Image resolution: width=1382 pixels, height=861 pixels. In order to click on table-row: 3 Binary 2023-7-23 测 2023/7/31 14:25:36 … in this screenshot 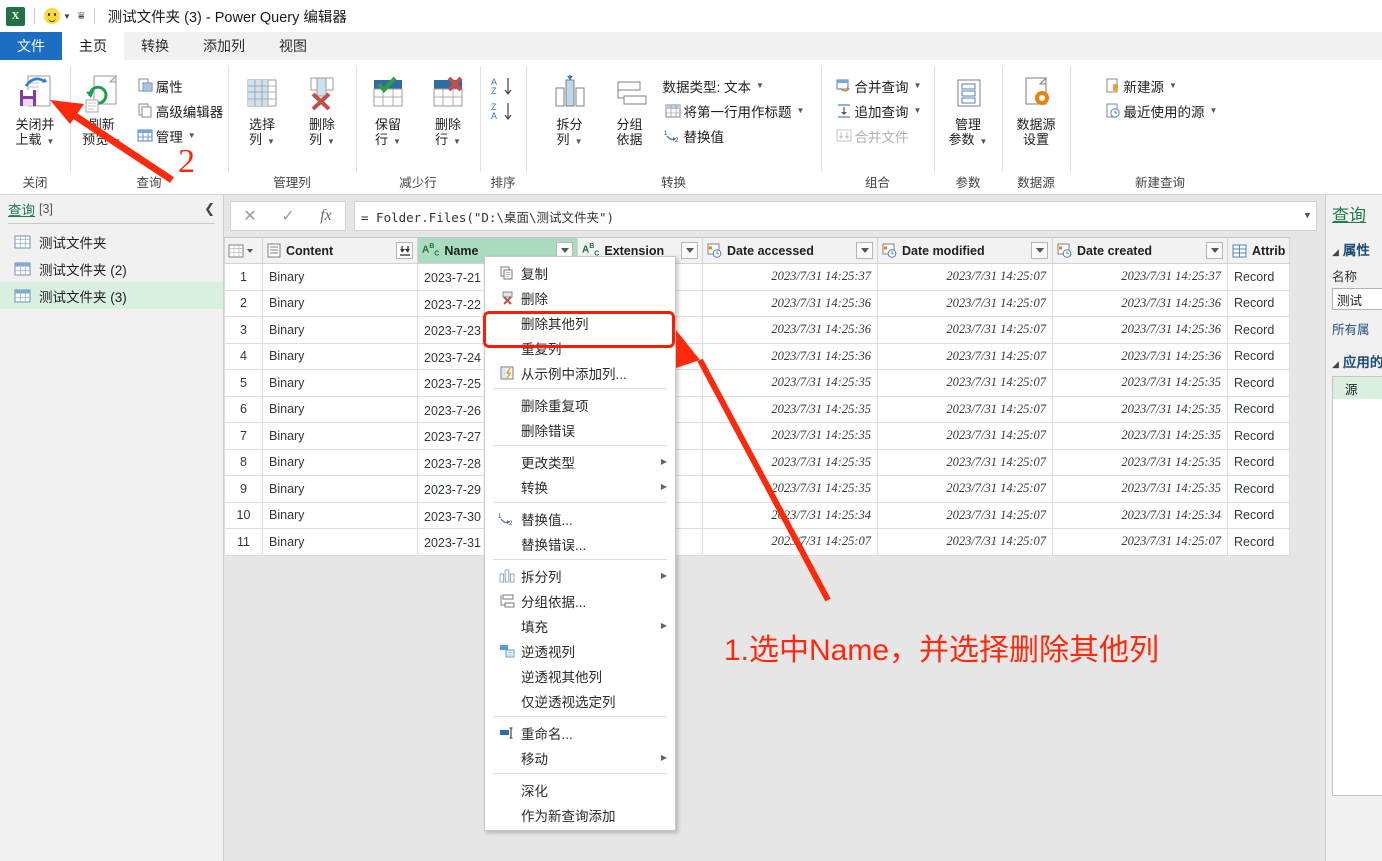, I will do `click(757, 330)`.